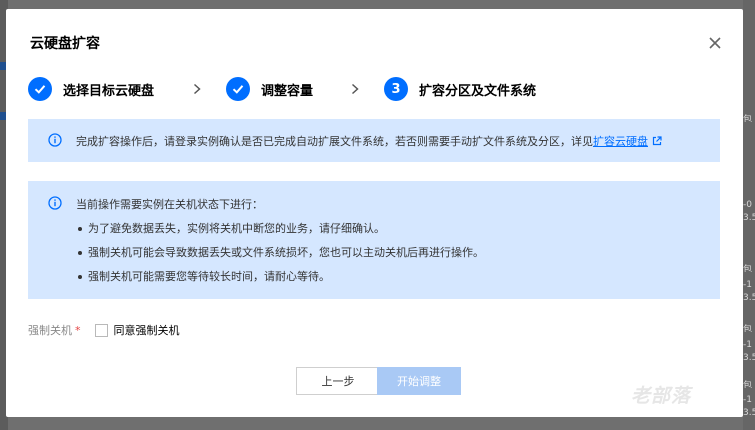 The height and width of the screenshot is (430, 755). Describe the element at coordinates (396, 89) in the screenshot. I see `step-number: 3` at that location.